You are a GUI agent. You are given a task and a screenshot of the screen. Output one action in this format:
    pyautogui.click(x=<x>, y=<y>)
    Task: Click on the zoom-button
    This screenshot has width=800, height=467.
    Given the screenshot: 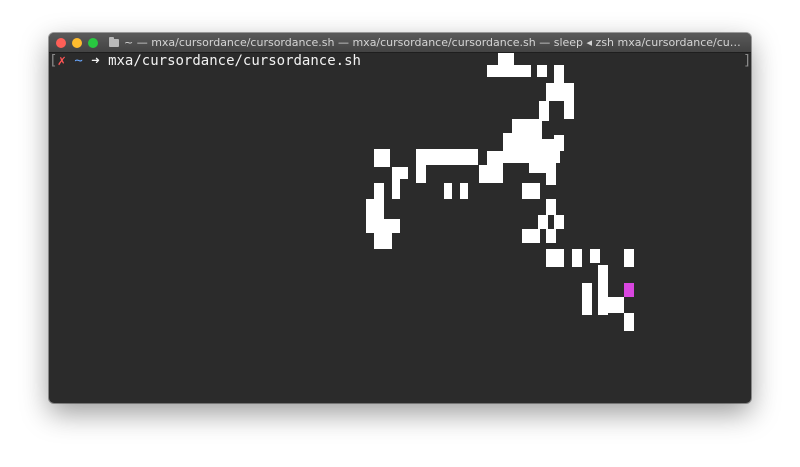 What is the action you would take?
    pyautogui.click(x=93, y=43)
    